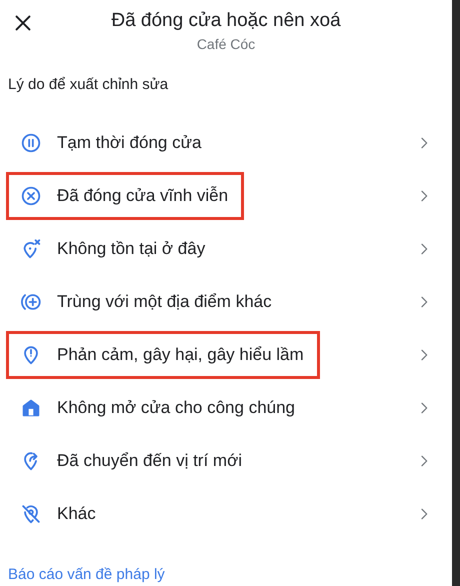 This screenshot has width=460, height=586. I want to click on reason-item: Không tồn tại ở đây, so click(226, 248).